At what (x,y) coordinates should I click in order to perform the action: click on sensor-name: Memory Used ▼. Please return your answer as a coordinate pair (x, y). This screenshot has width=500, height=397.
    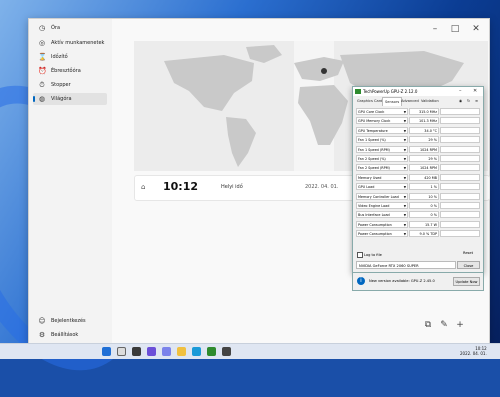
    Looking at the image, I should click on (382, 177).